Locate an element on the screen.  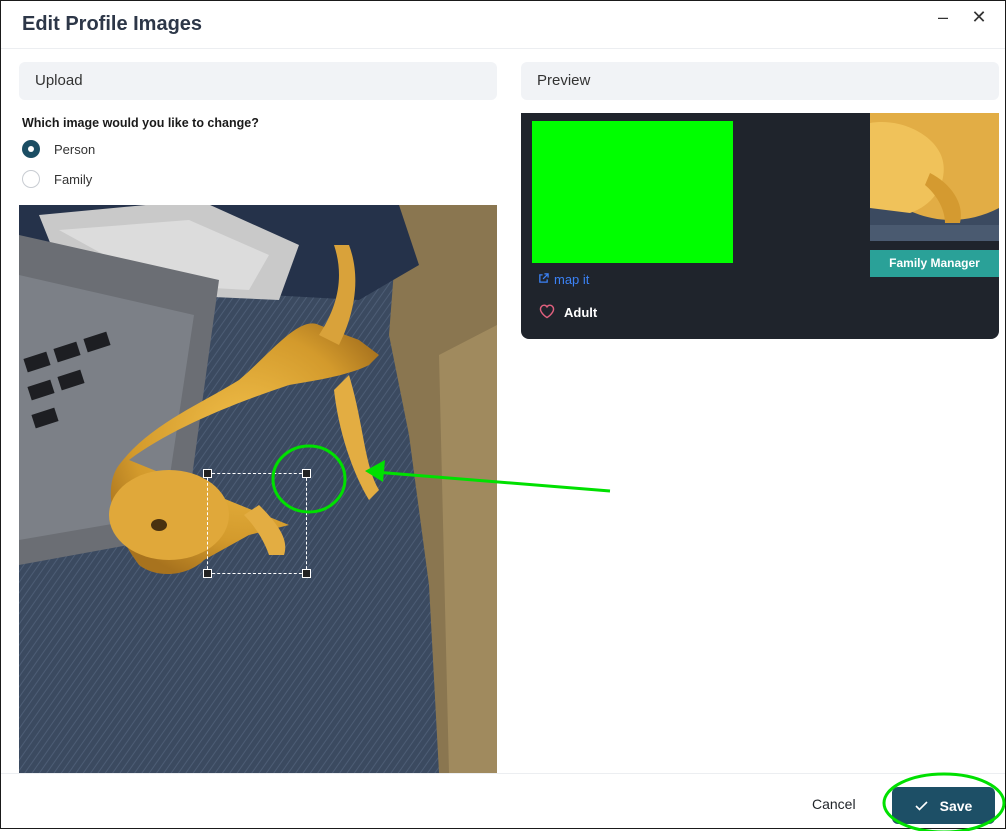
title-divider is located at coordinates (503, 48).